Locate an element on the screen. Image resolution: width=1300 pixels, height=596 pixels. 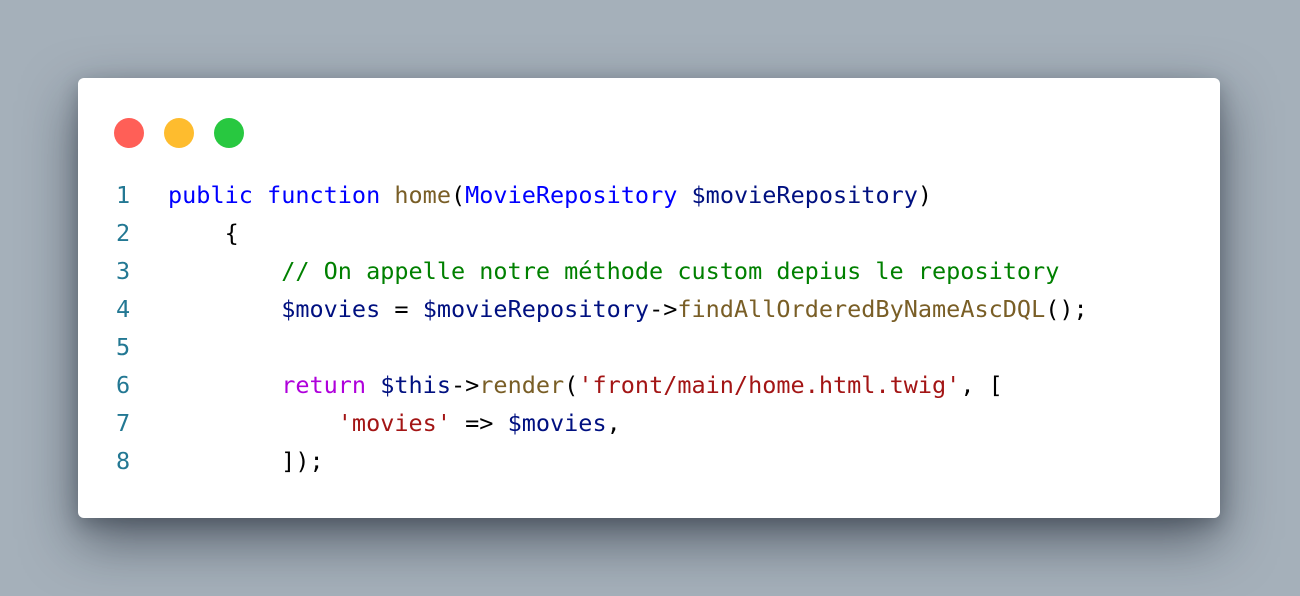
code-token: public is located at coordinates (210, 195).